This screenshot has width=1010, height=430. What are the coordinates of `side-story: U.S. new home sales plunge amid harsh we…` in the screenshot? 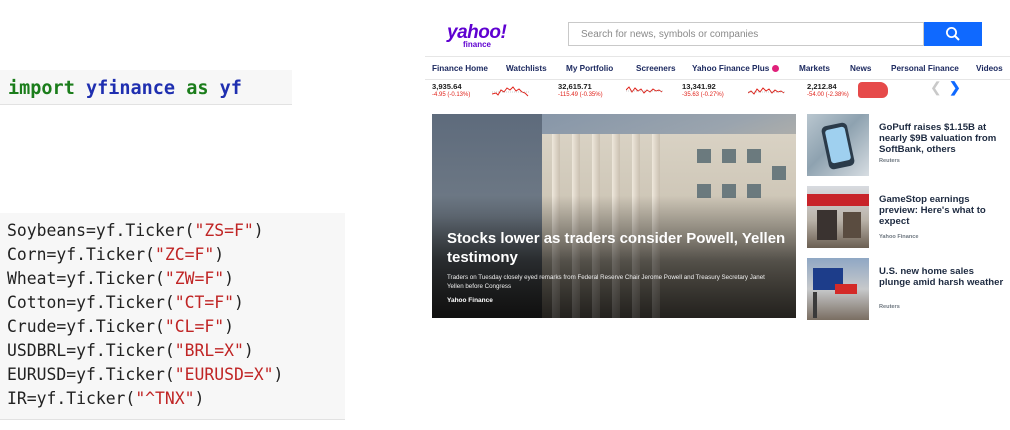 It's located at (907, 289).